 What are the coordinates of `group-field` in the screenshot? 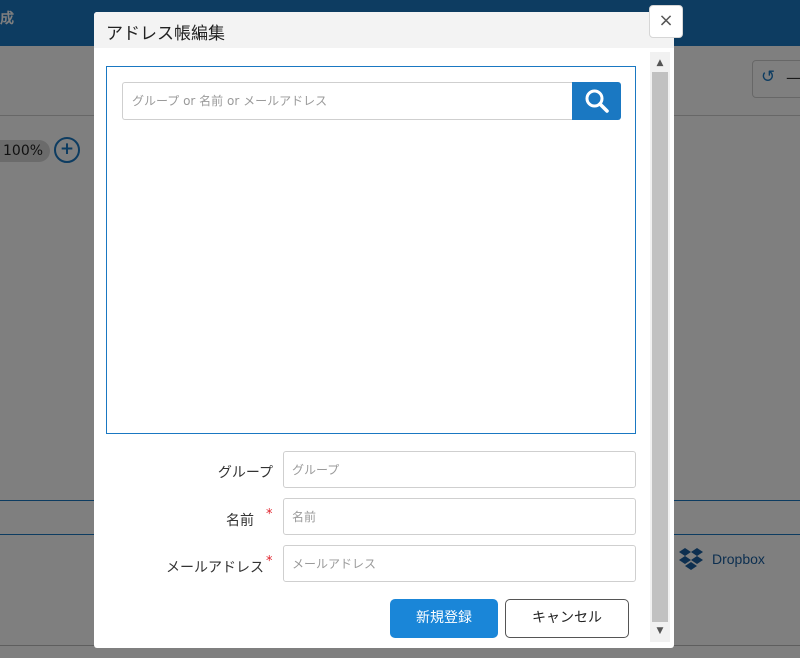 It's located at (459, 469).